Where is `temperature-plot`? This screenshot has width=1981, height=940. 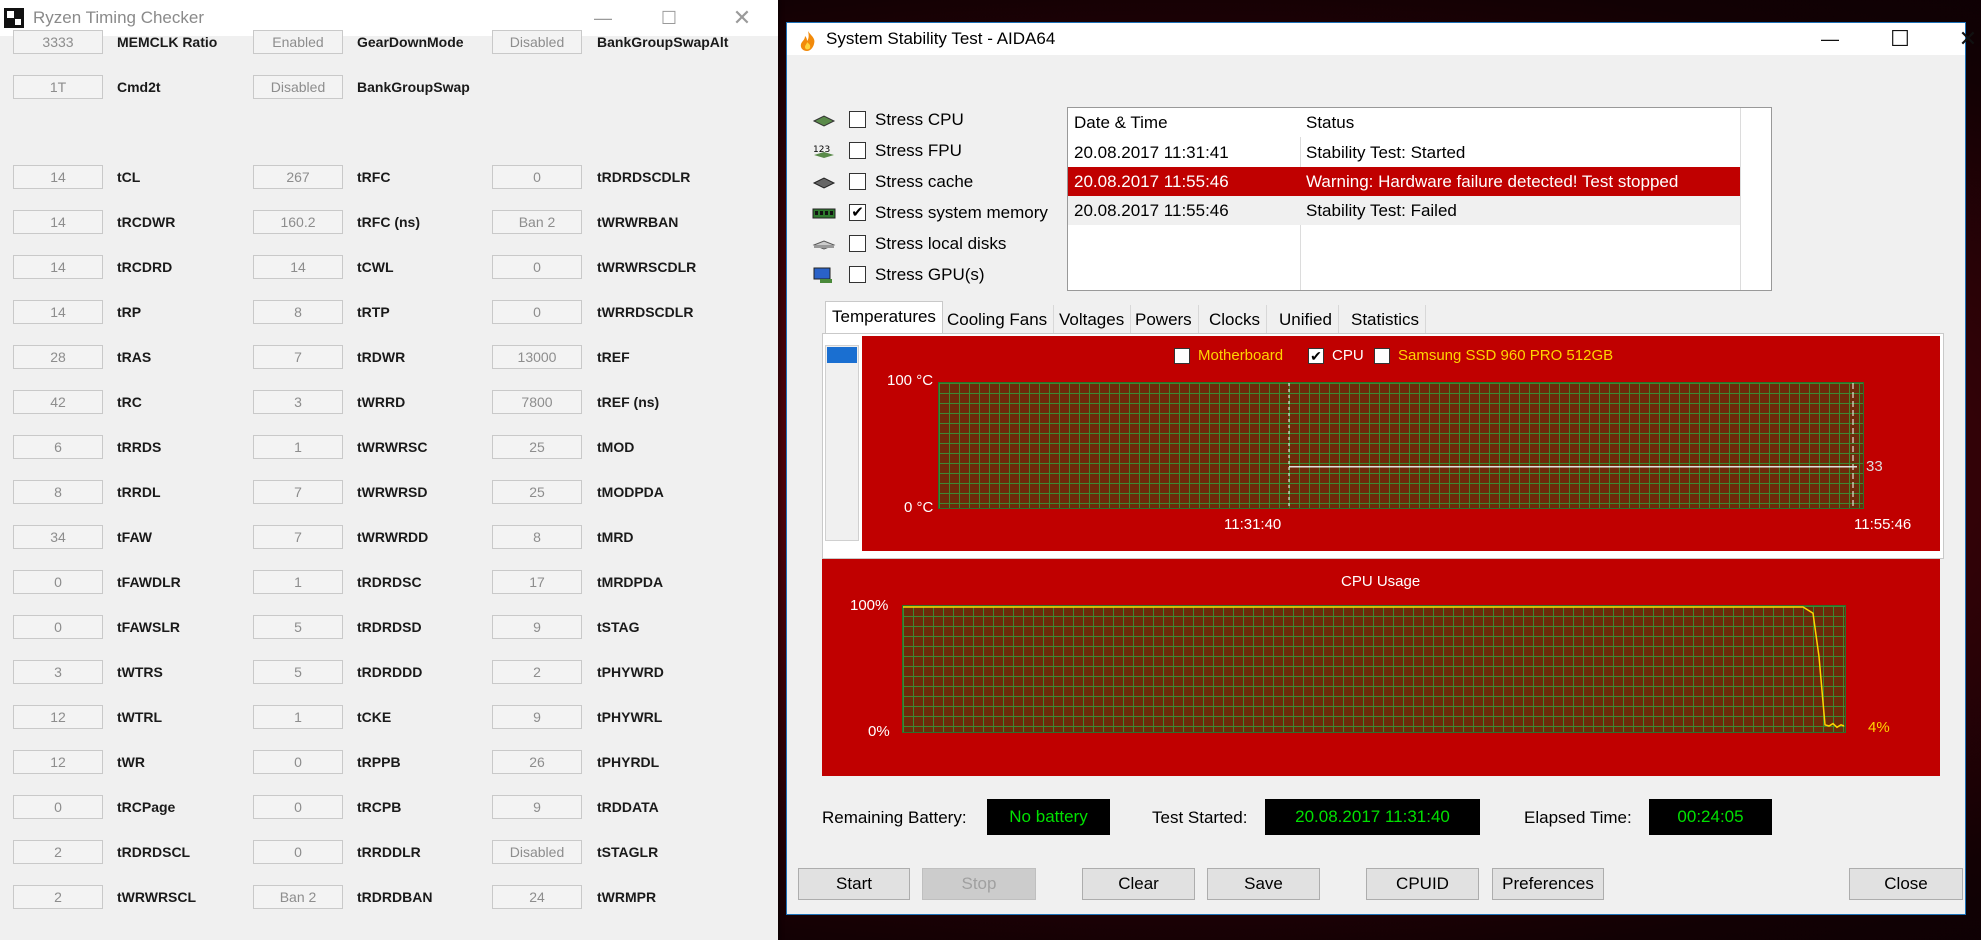 temperature-plot is located at coordinates (1572, 445).